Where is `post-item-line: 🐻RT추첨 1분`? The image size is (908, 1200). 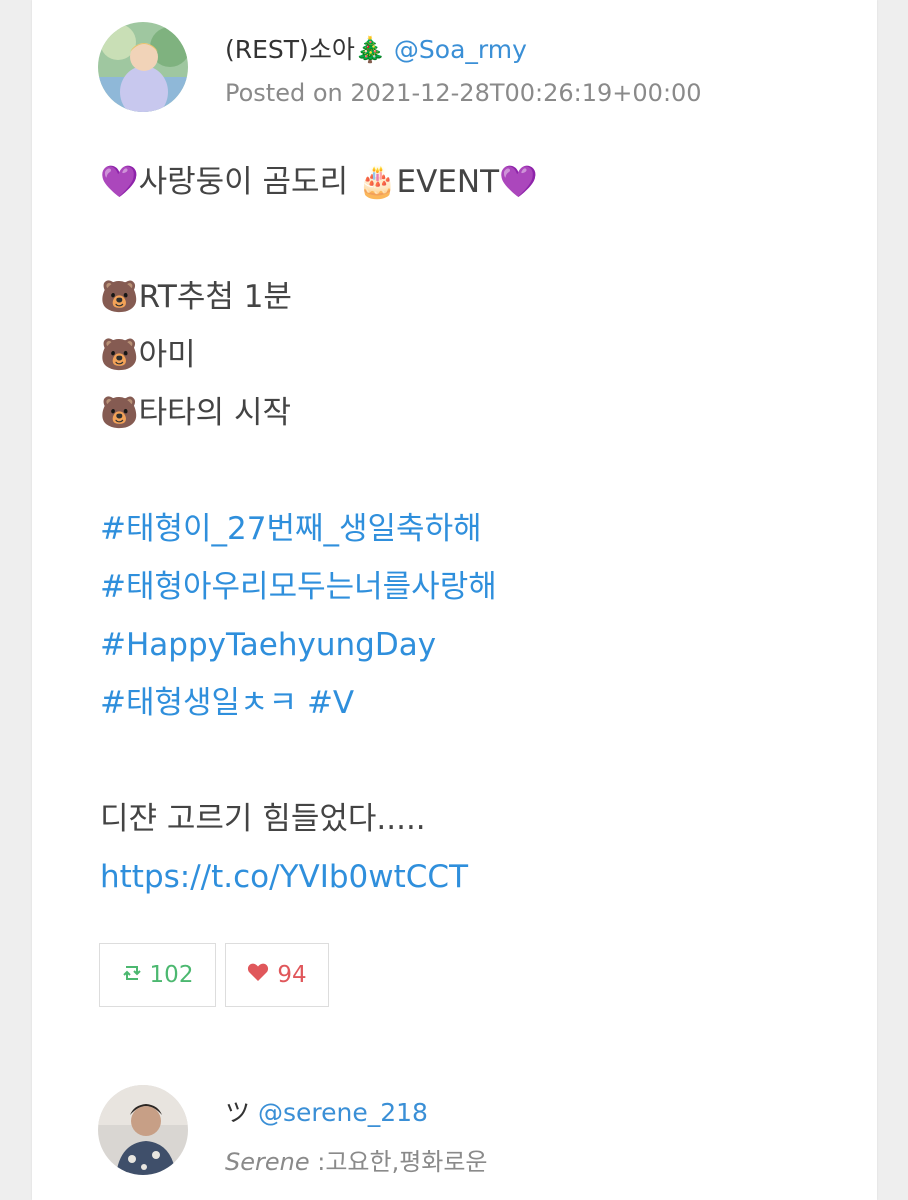 post-item-line: 🐻RT추첨 1분 is located at coordinates (196, 297).